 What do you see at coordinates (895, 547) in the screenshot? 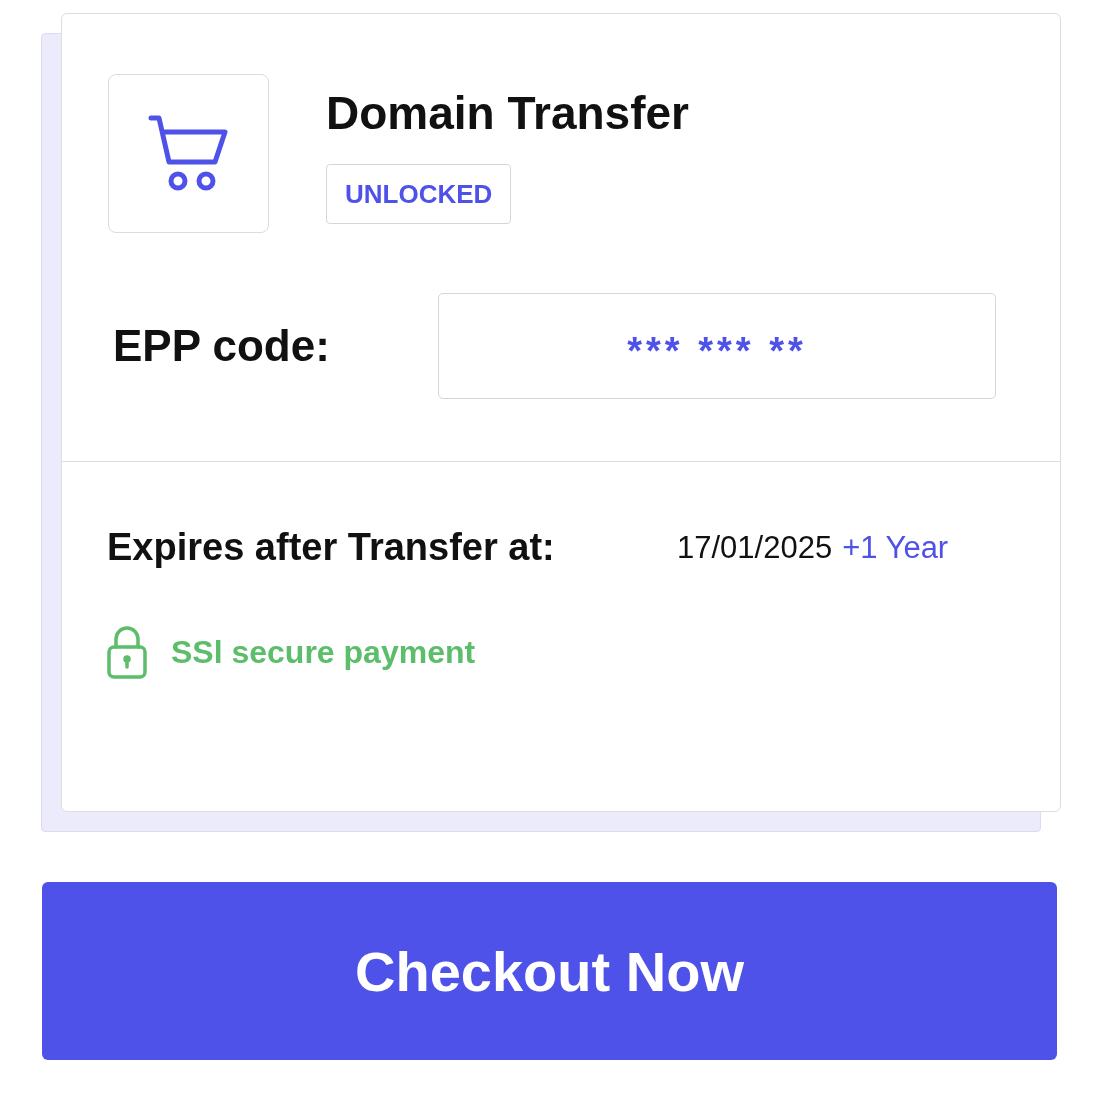
I see `expiry-extension: +1 Year` at bounding box center [895, 547].